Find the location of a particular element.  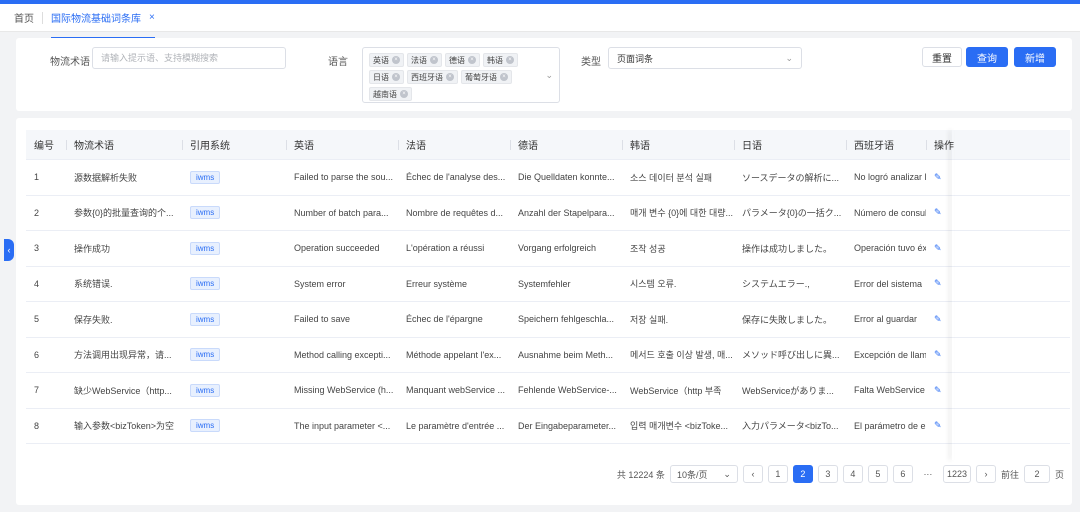

goto-suffix: 页 is located at coordinates (1059, 474).